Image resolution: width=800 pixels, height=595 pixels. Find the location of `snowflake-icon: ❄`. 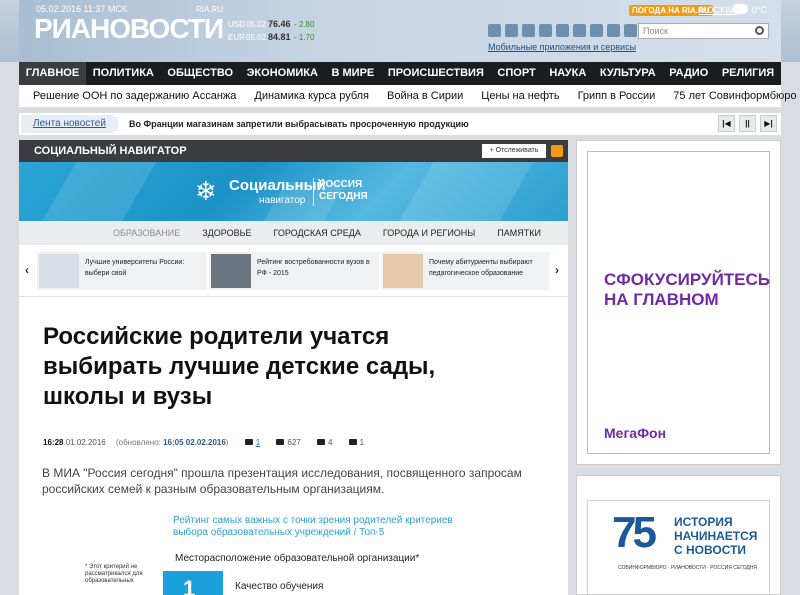

snowflake-icon: ❄ is located at coordinates (206, 191).